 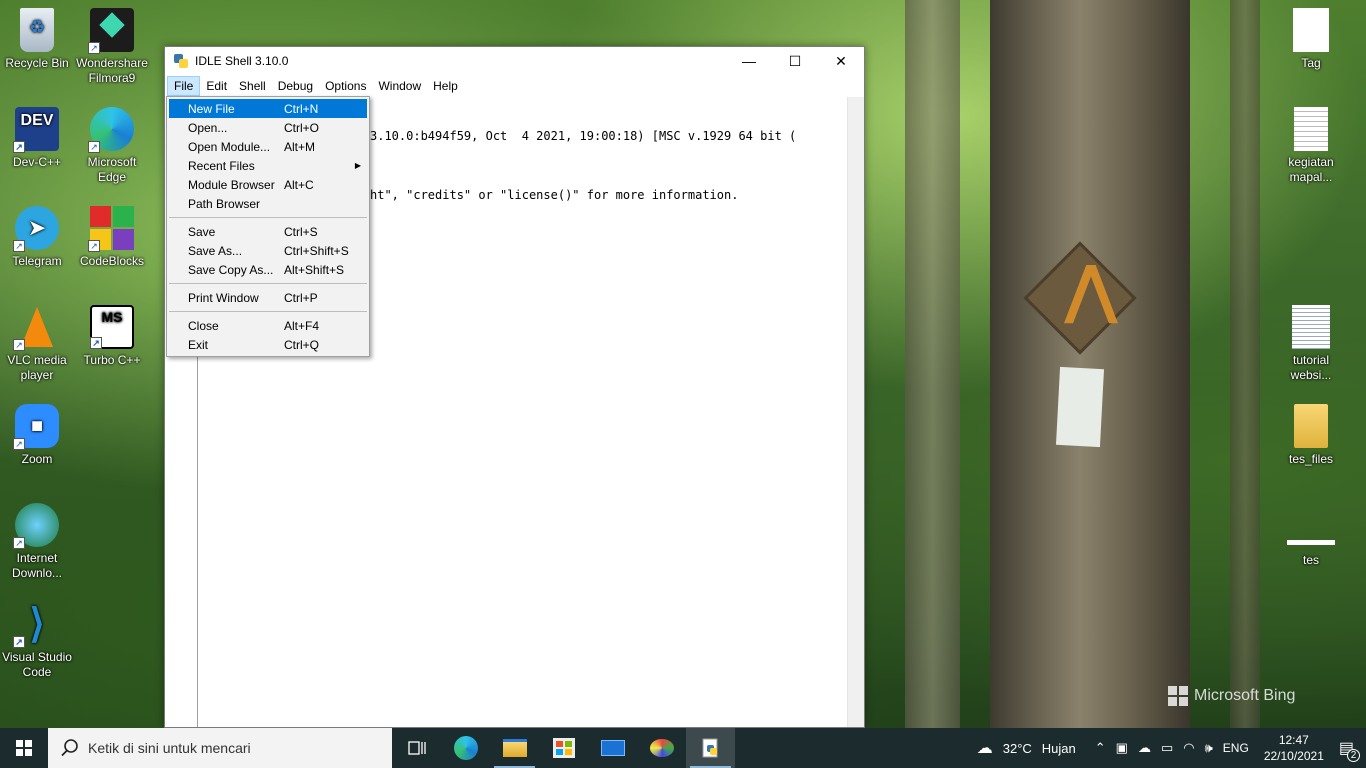 What do you see at coordinates (514, 61) in the screenshot?
I see `window-titlebar: IDLE Shell 3.10.0 — ☐ ✕` at bounding box center [514, 61].